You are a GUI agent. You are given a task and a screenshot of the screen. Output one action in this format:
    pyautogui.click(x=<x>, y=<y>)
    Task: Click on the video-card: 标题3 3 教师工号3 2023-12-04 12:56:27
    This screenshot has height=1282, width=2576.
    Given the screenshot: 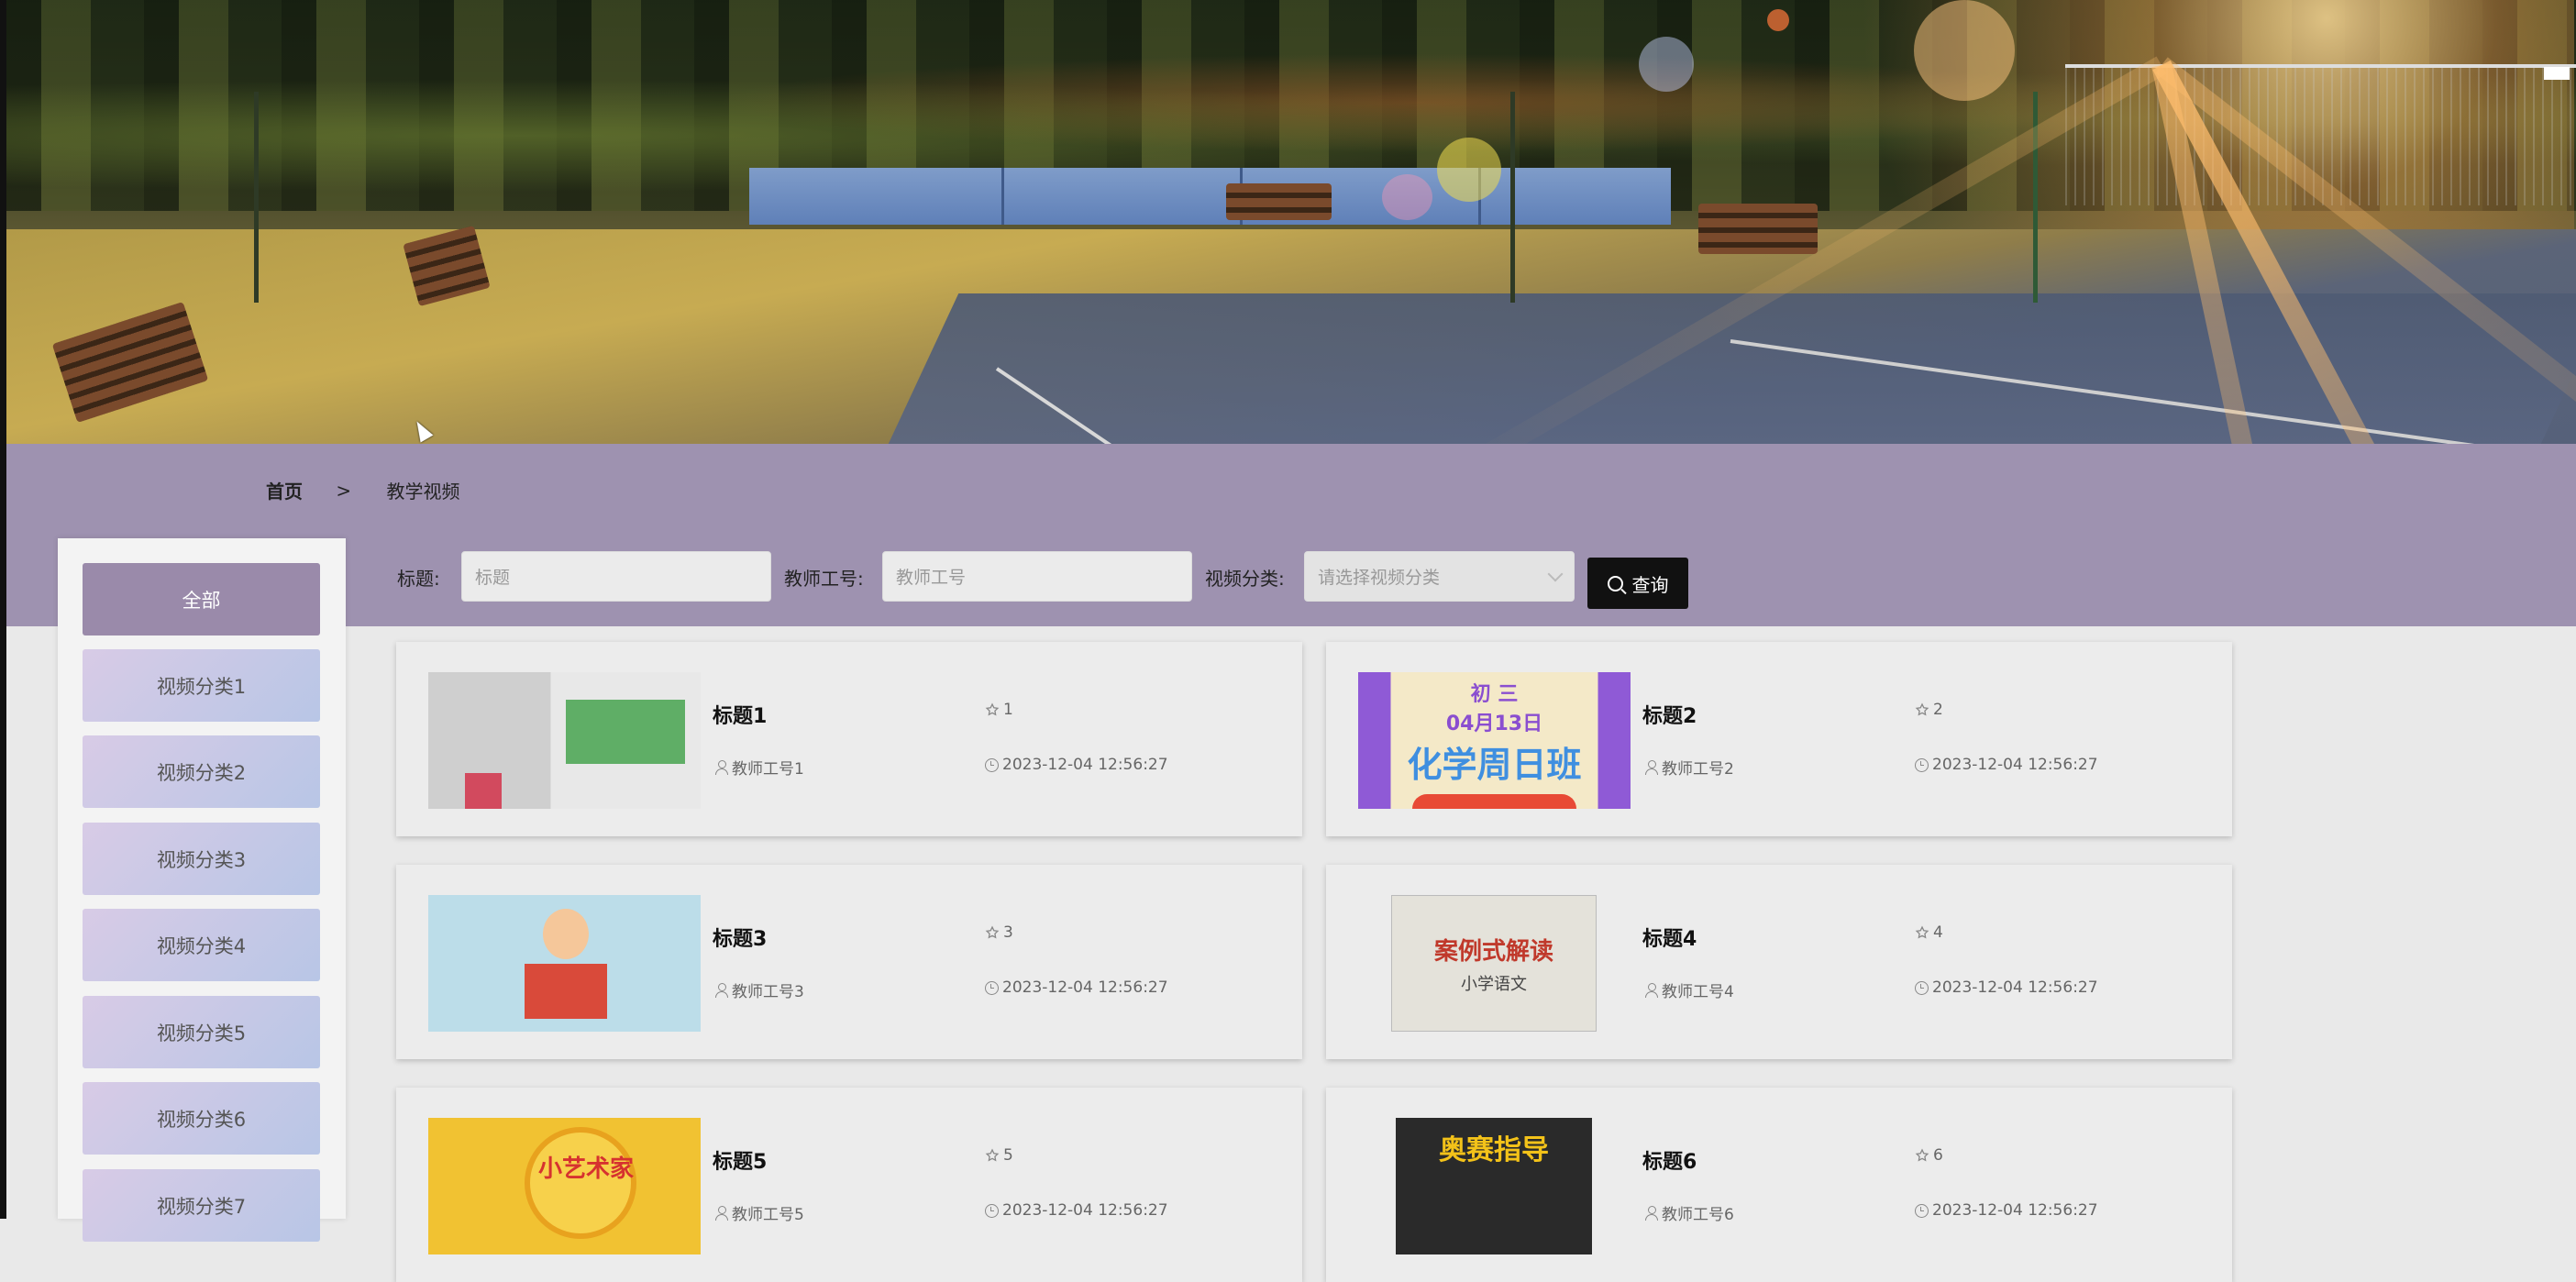 What is the action you would take?
    pyautogui.click(x=849, y=962)
    